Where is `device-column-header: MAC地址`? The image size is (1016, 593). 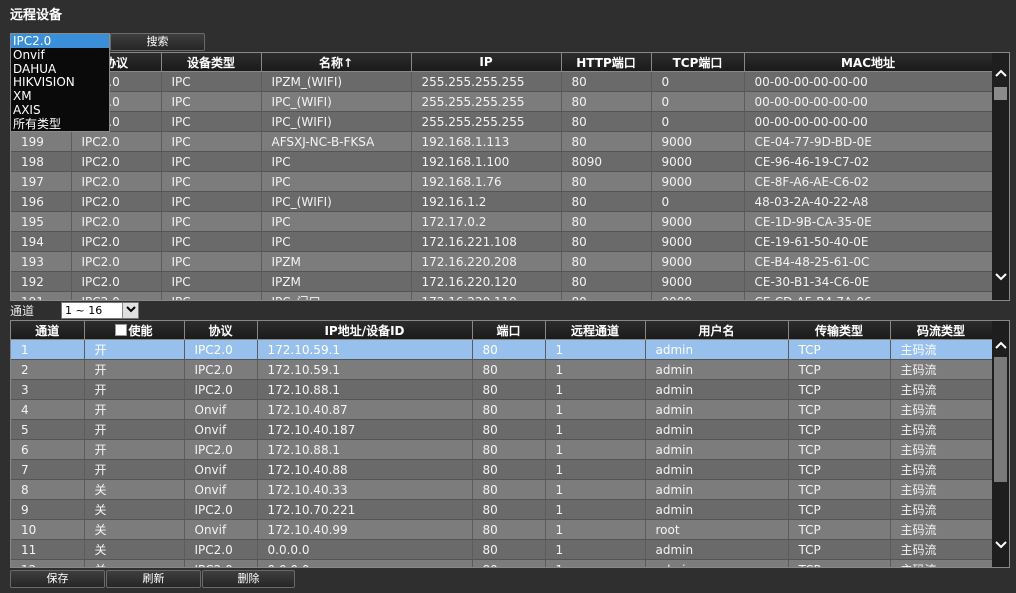 device-column-header: MAC地址 is located at coordinates (868, 62).